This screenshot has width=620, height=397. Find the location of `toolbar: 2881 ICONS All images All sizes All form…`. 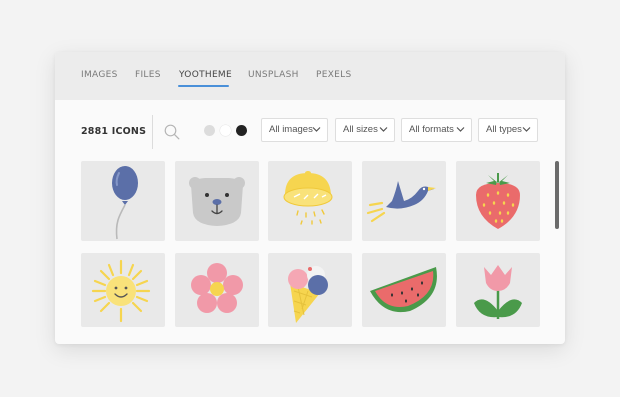

toolbar: 2881 ICONS All images All sizes All form… is located at coordinates (310, 130).